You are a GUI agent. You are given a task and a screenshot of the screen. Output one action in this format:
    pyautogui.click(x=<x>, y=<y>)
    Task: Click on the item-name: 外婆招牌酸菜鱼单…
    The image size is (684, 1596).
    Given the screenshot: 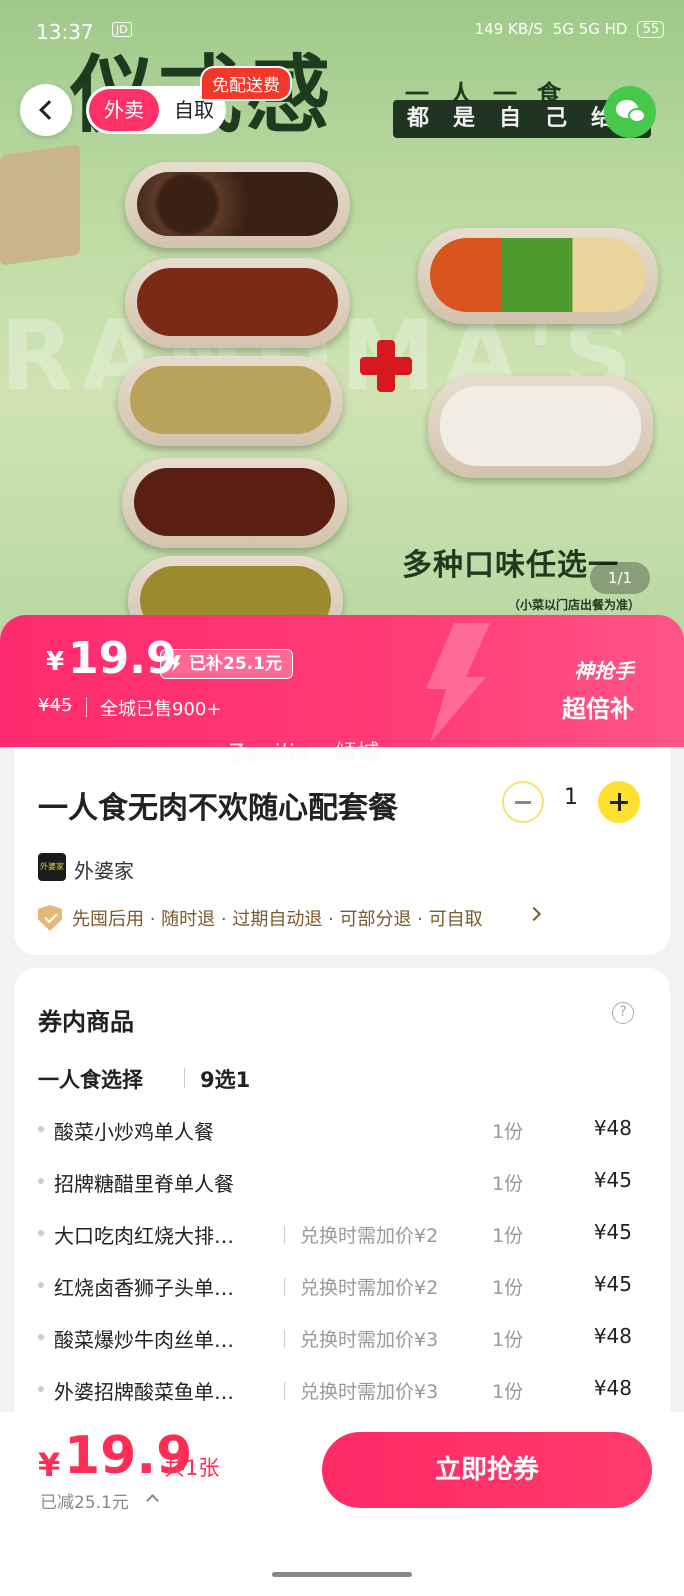 What is the action you would take?
    pyautogui.click(x=144, y=1392)
    